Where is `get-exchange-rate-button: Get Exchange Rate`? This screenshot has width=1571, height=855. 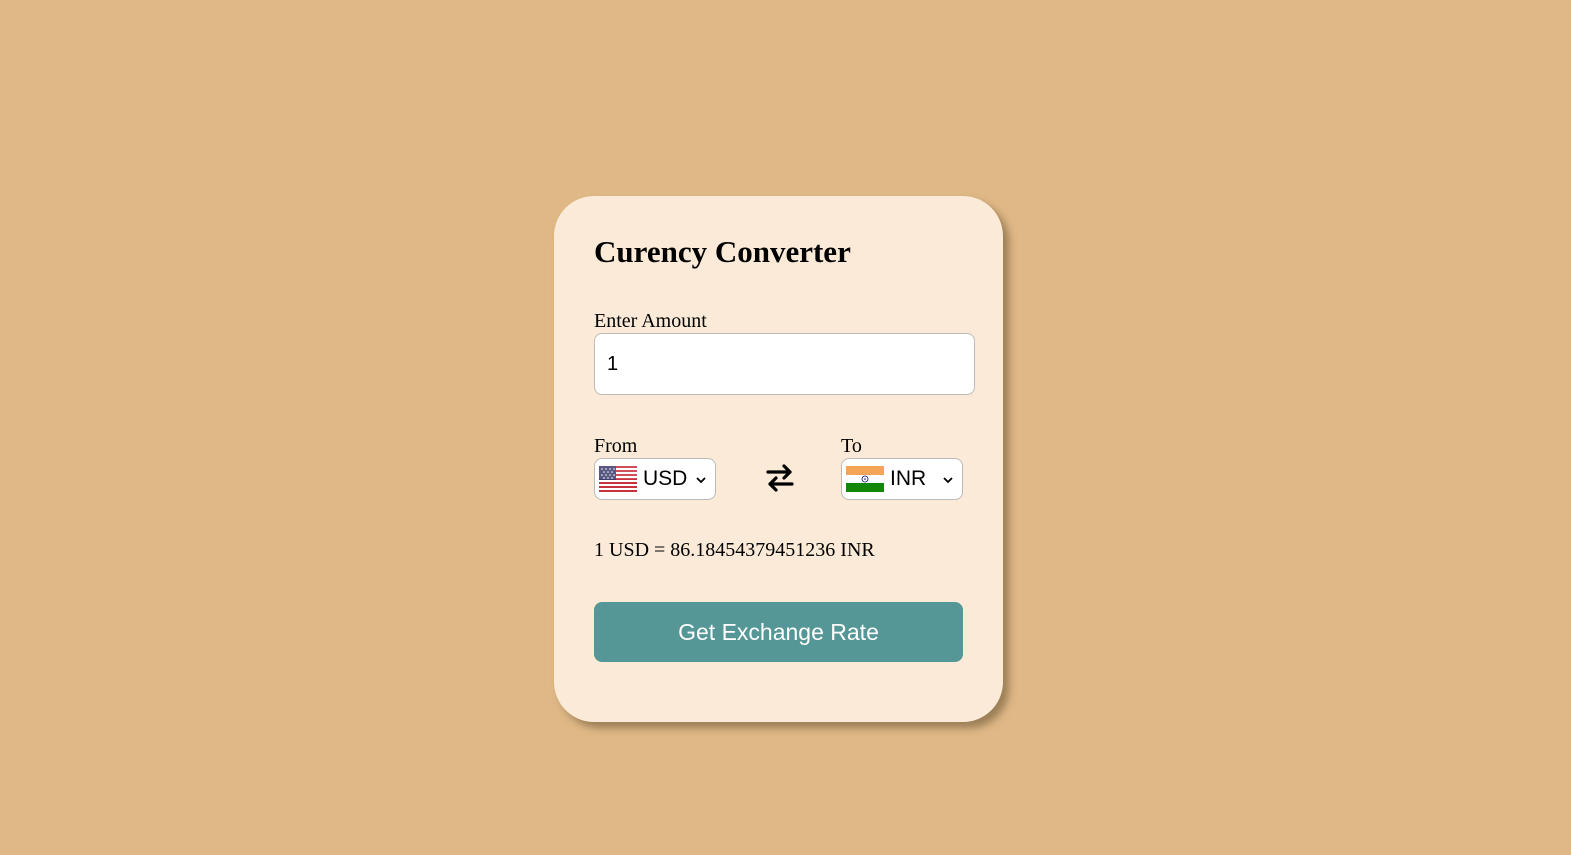
get-exchange-rate-button: Get Exchange Rate is located at coordinates (778, 632).